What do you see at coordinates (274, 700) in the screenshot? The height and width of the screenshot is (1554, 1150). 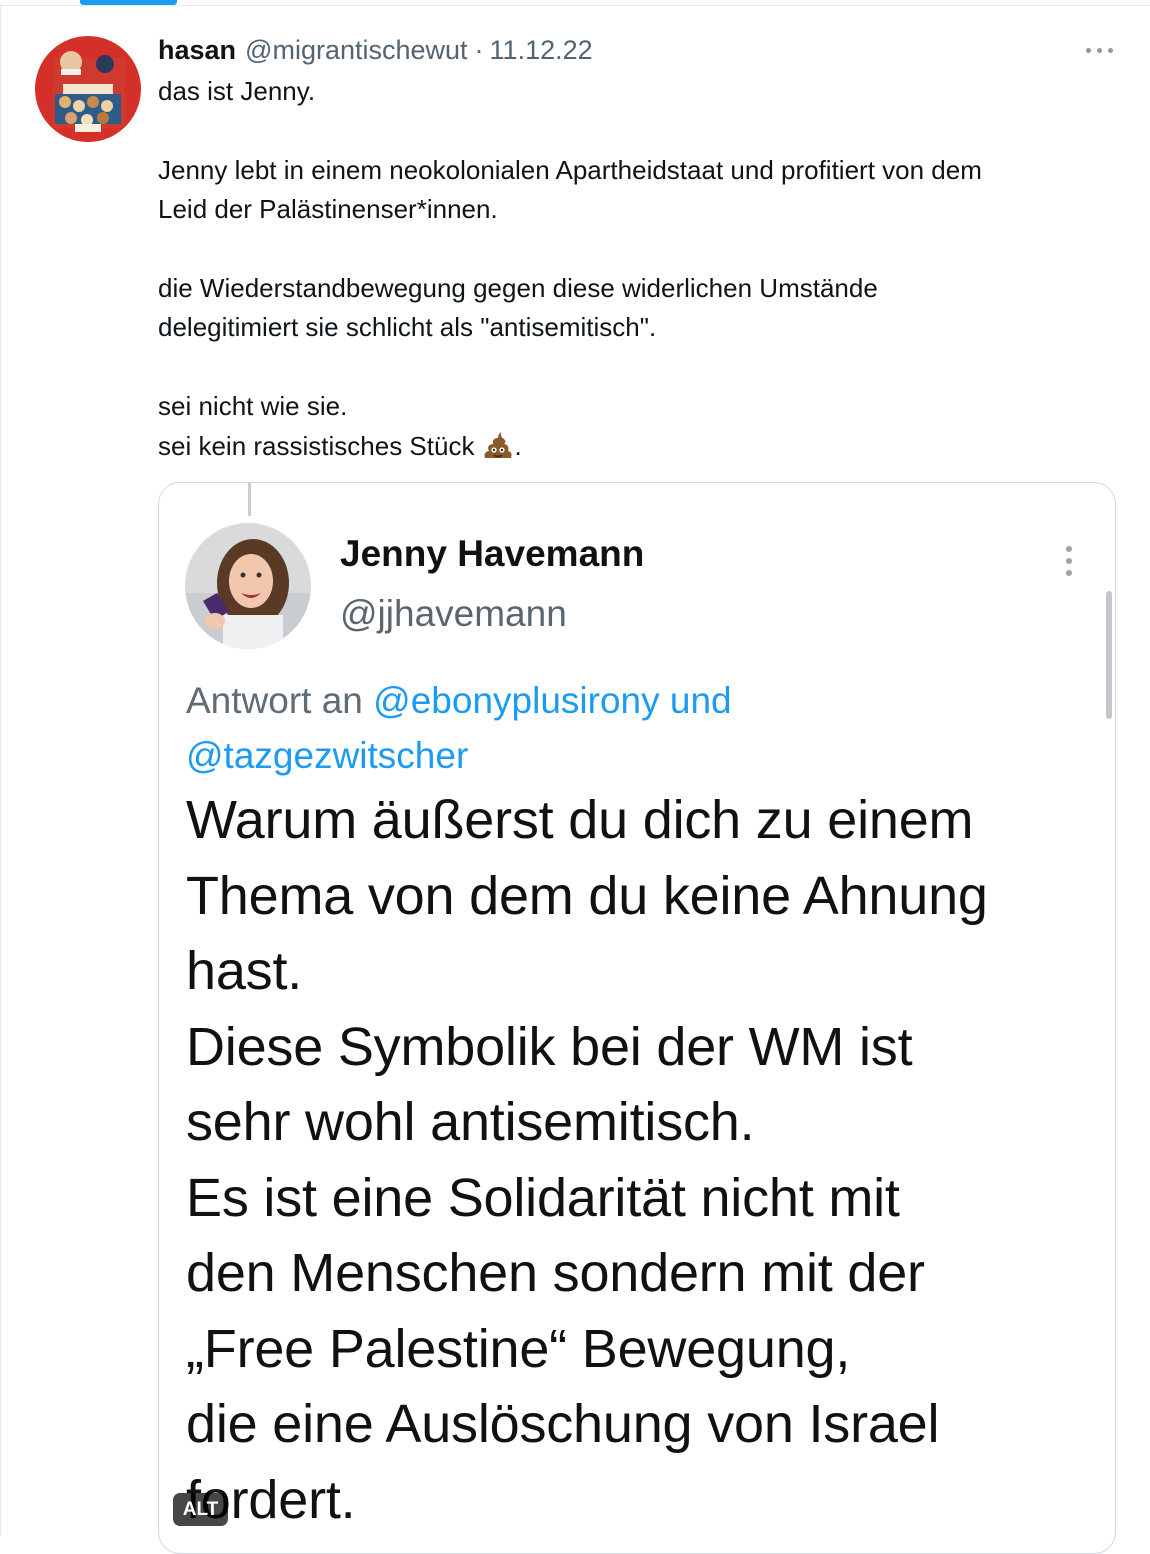 I see `reply-prefix: Antwort an` at bounding box center [274, 700].